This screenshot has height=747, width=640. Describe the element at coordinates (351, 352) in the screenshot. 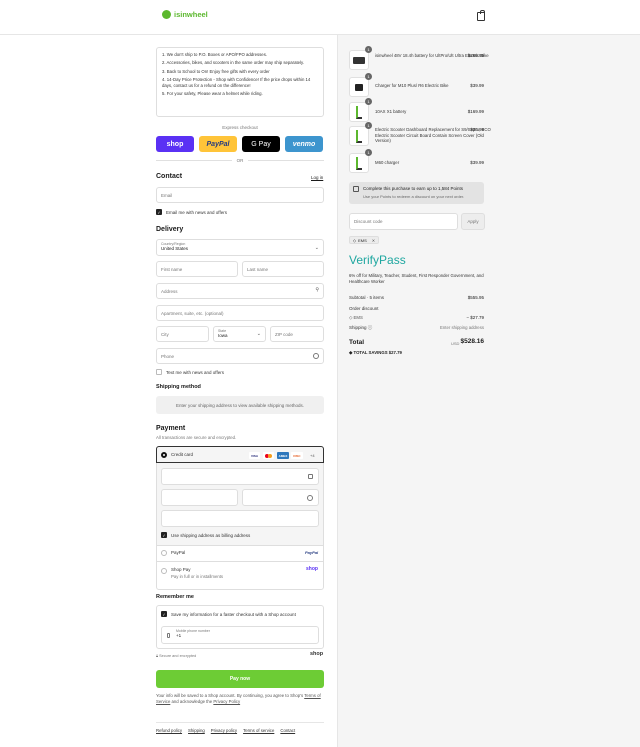

I see `tag-icon: ◆` at that location.